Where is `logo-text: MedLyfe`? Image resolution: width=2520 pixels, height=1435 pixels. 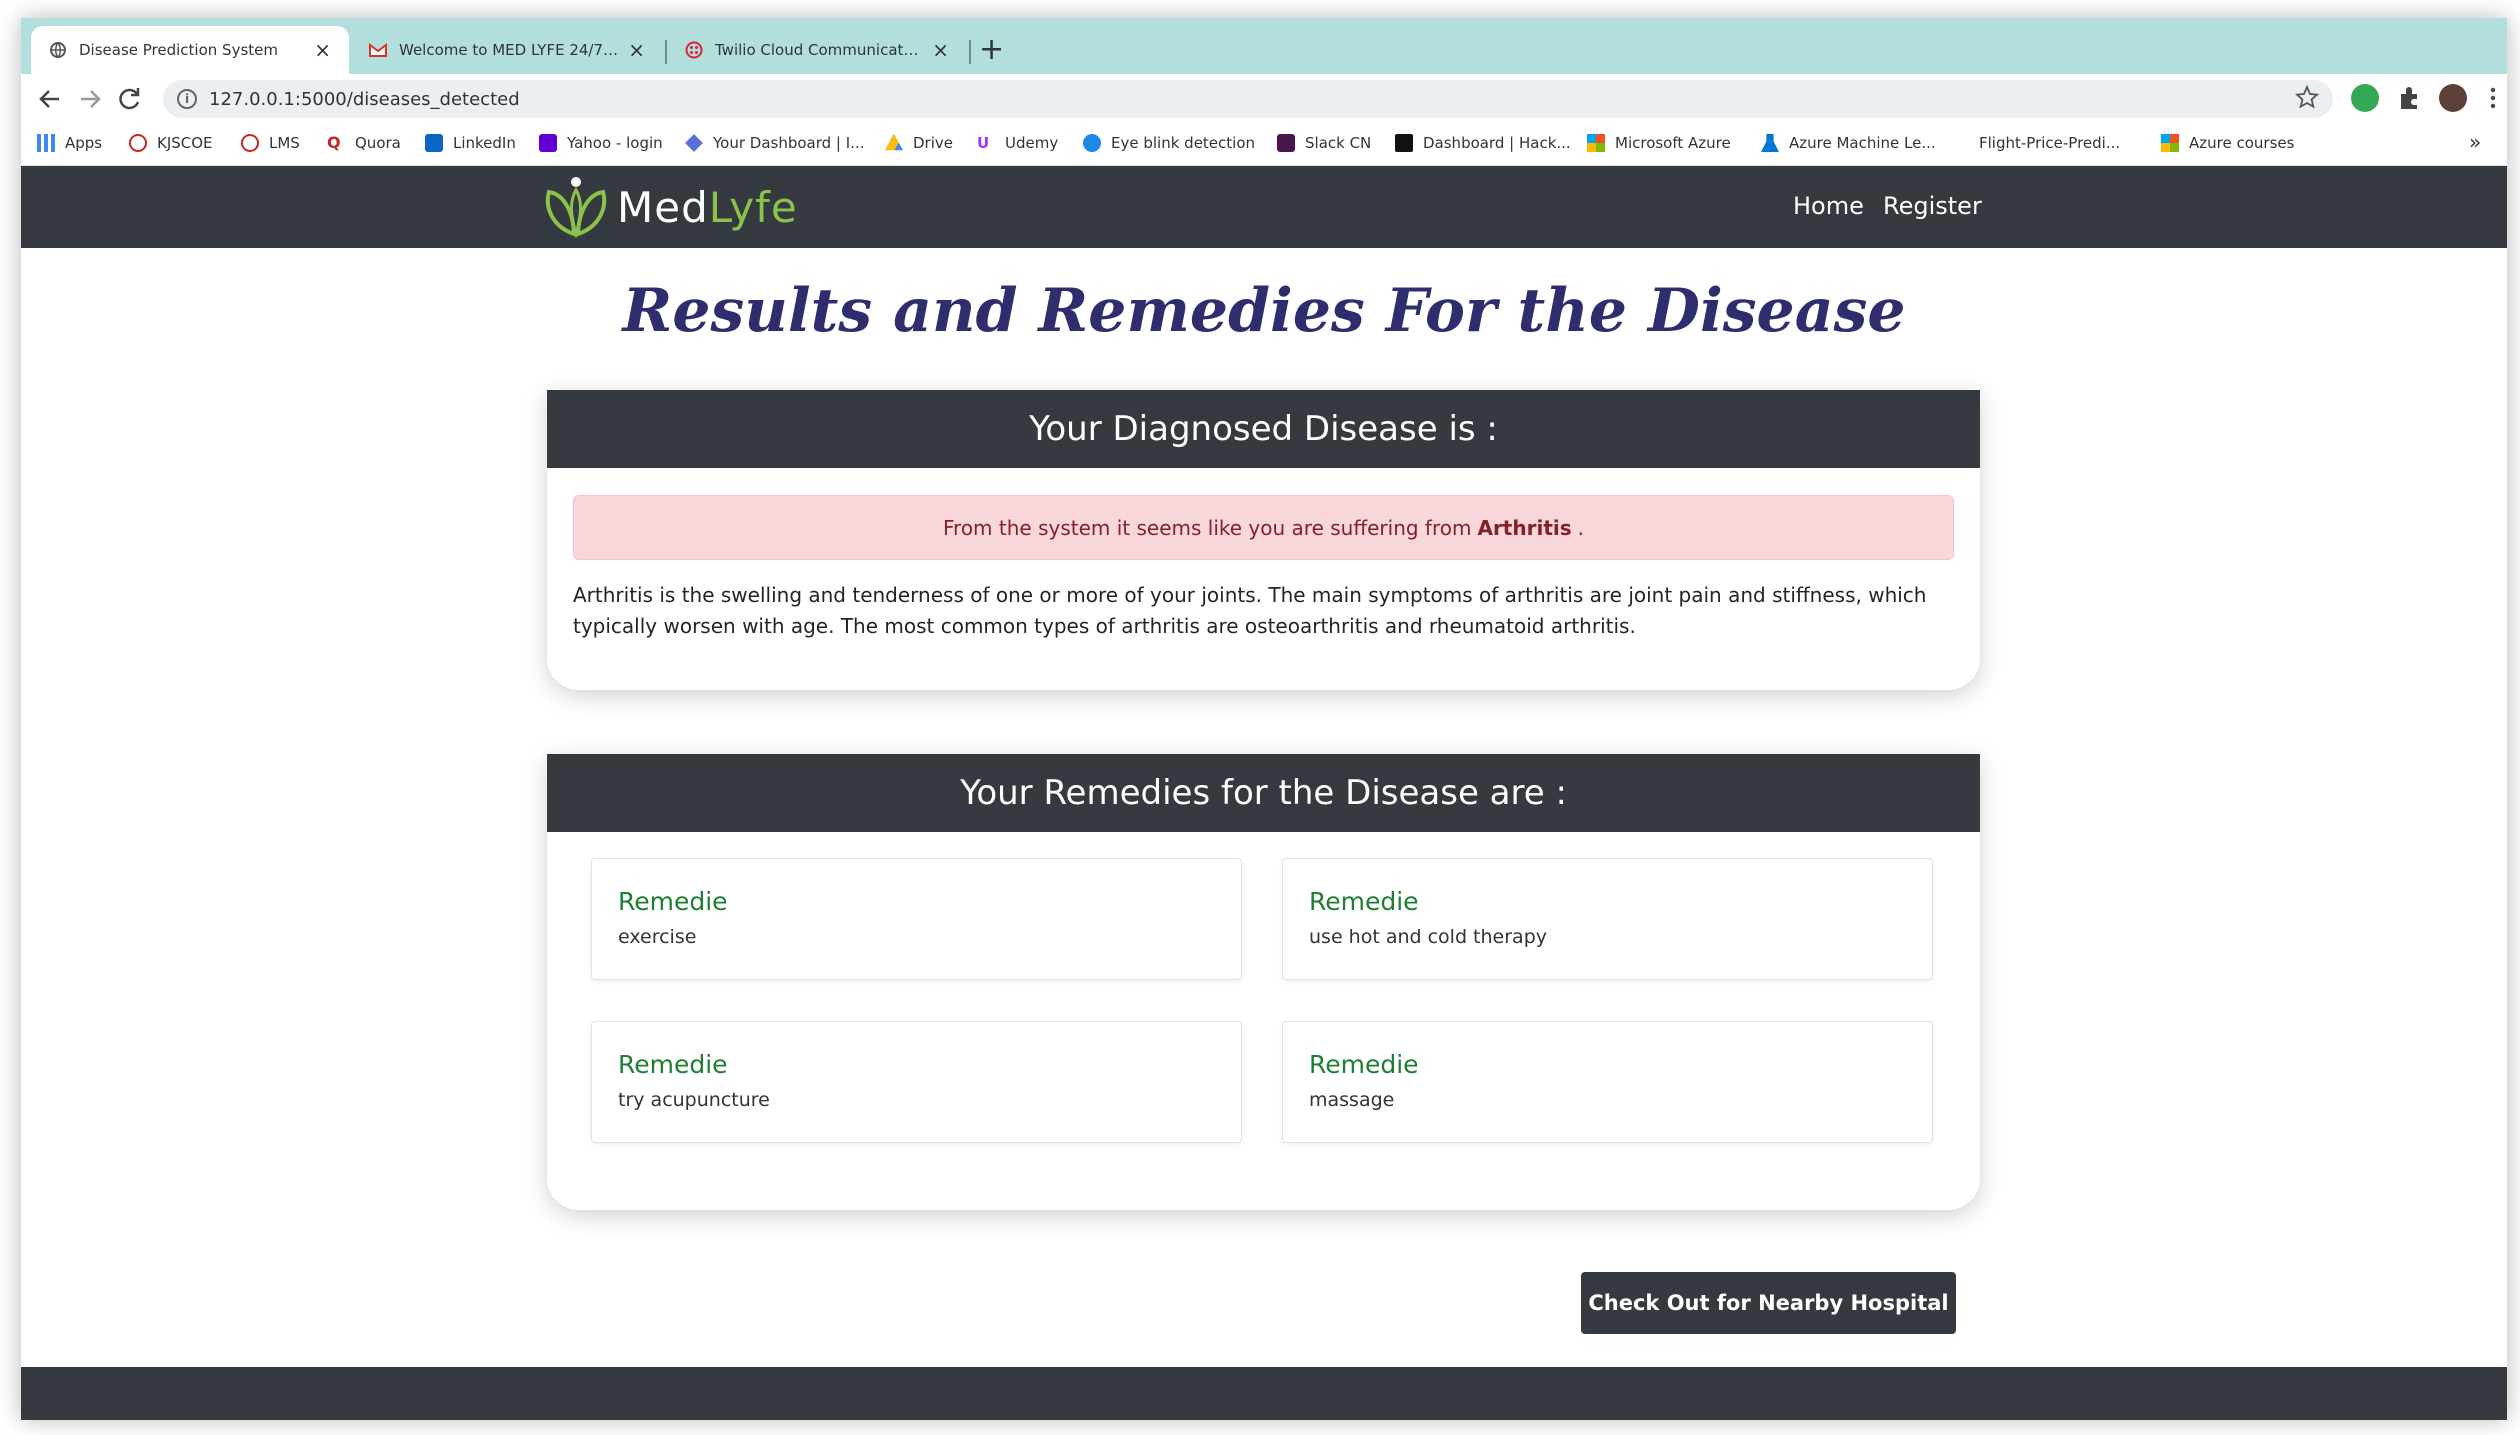
logo-text: MedLyfe is located at coordinates (707, 207).